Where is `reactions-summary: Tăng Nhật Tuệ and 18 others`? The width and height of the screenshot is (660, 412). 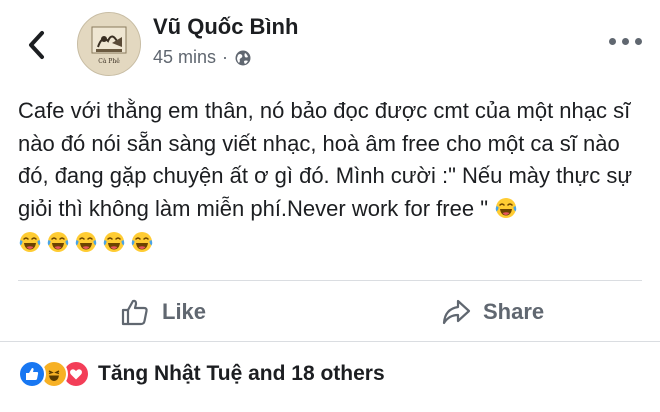 reactions-summary: Tăng Nhật Tuệ and 18 others is located at coordinates (201, 374).